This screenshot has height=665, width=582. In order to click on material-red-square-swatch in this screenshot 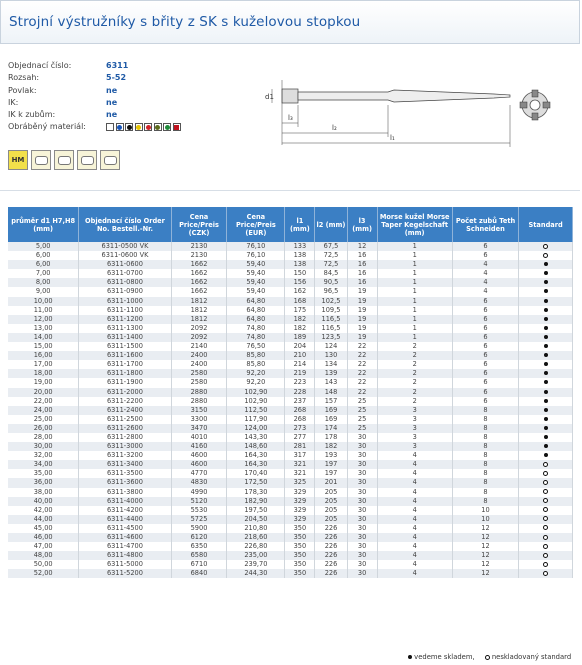, I will do `click(176, 127)`.